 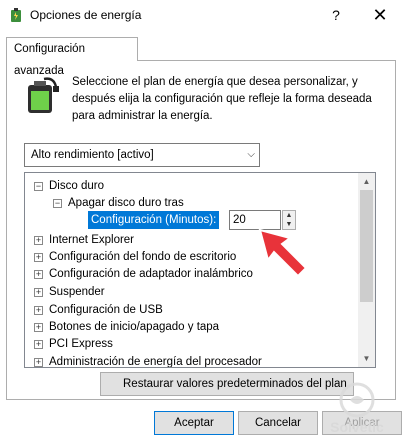 I want to click on tree-item-label: Configuración del fondo de escritorio, so click(x=143, y=257).